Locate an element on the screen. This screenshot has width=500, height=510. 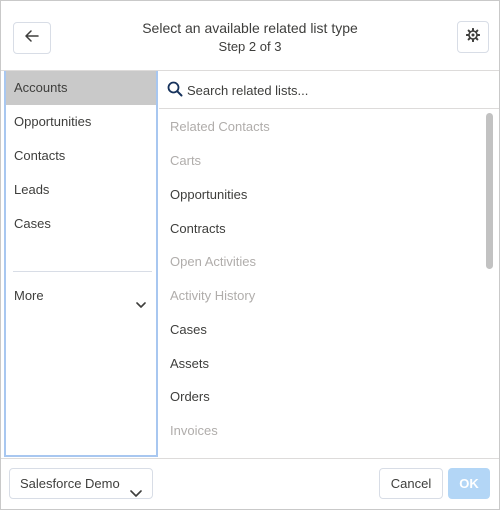
back-button is located at coordinates (32, 38).